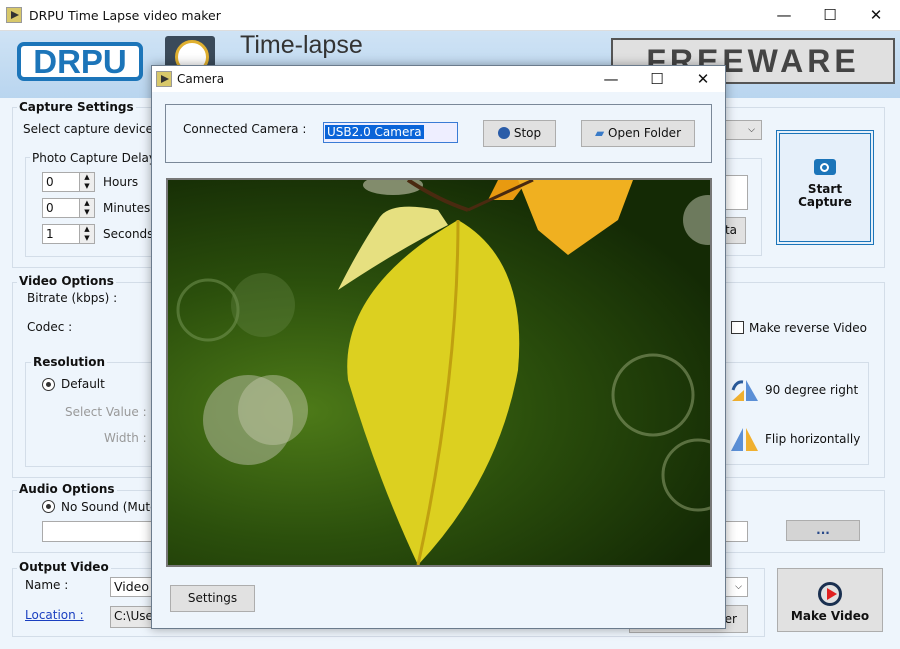 The width and height of the screenshot is (900, 649). Describe the element at coordinates (88, 129) in the screenshot. I see `device-label: Select capture device` at that location.